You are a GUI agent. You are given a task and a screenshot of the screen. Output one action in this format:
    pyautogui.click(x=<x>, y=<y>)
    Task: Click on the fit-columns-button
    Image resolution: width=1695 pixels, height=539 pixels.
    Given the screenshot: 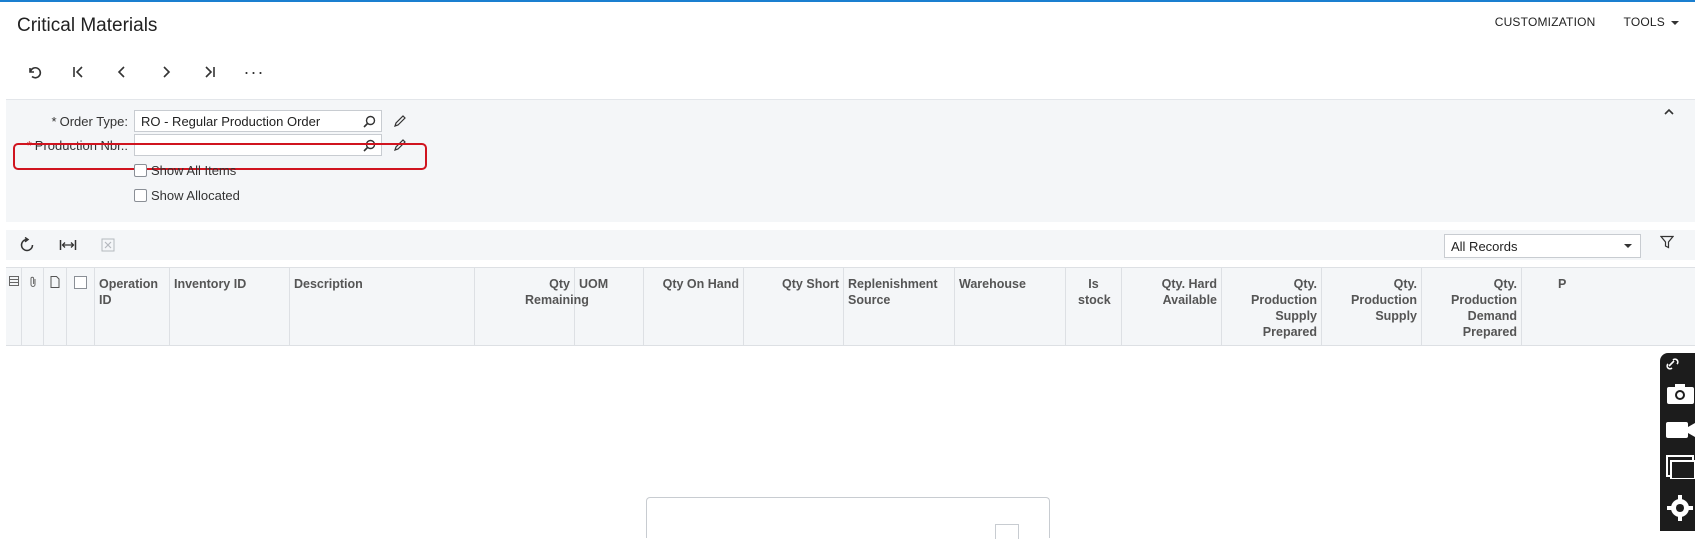 What is the action you would take?
    pyautogui.click(x=68, y=245)
    